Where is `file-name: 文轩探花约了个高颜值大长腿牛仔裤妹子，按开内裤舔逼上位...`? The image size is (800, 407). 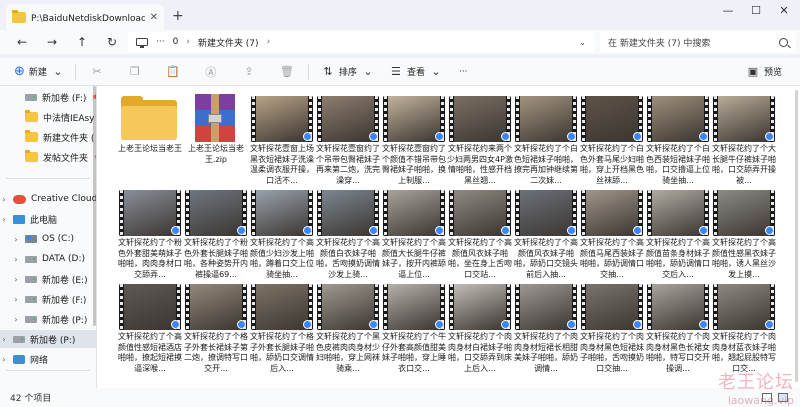 file-name: 文轩探花约了个高颜值大长腿牛仔裤妹子，按开内裤舔逼上位... is located at coordinates (414, 258).